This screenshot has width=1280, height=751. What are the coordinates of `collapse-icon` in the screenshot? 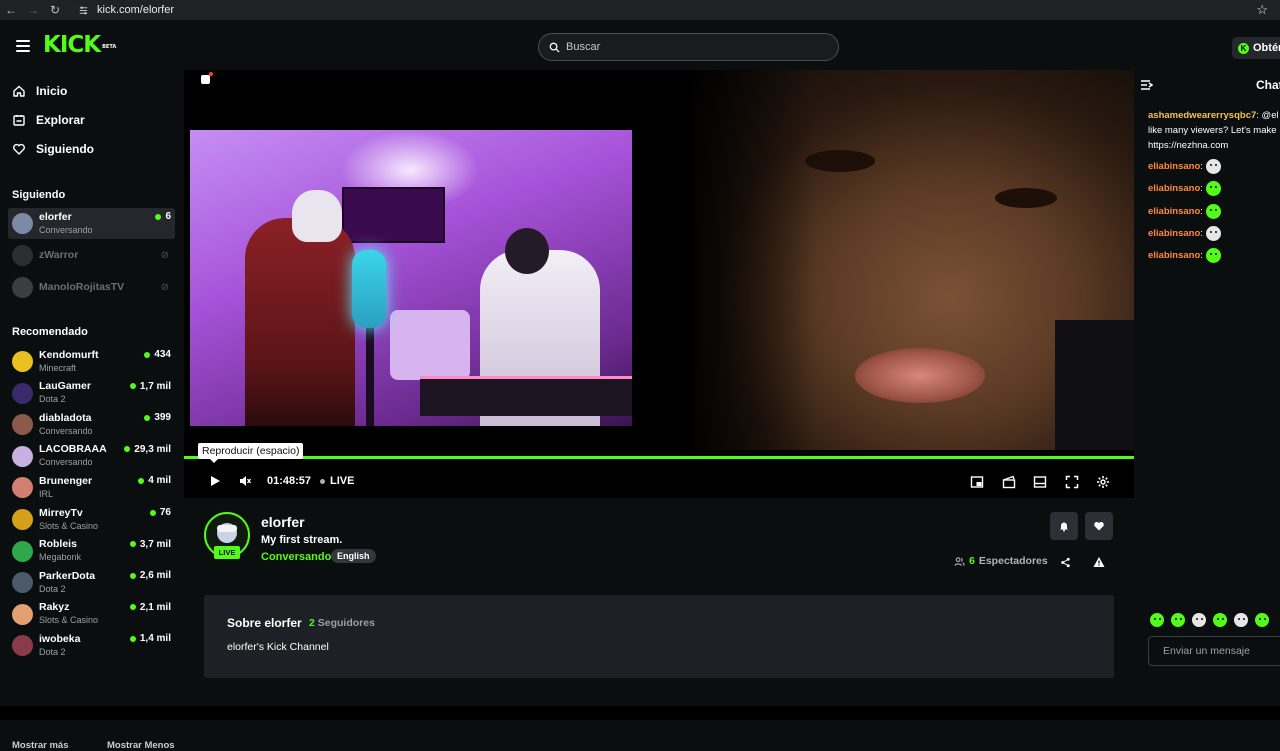 It's located at (1147, 85).